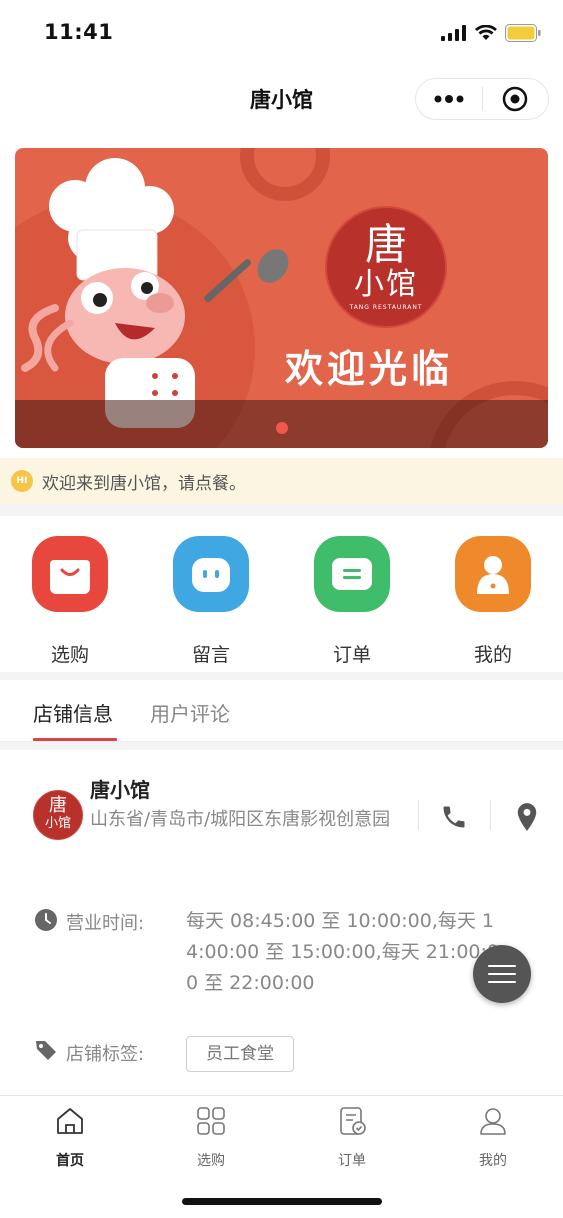  What do you see at coordinates (493, 1161) in the screenshot?
I see `tabbar-label: 我的` at bounding box center [493, 1161].